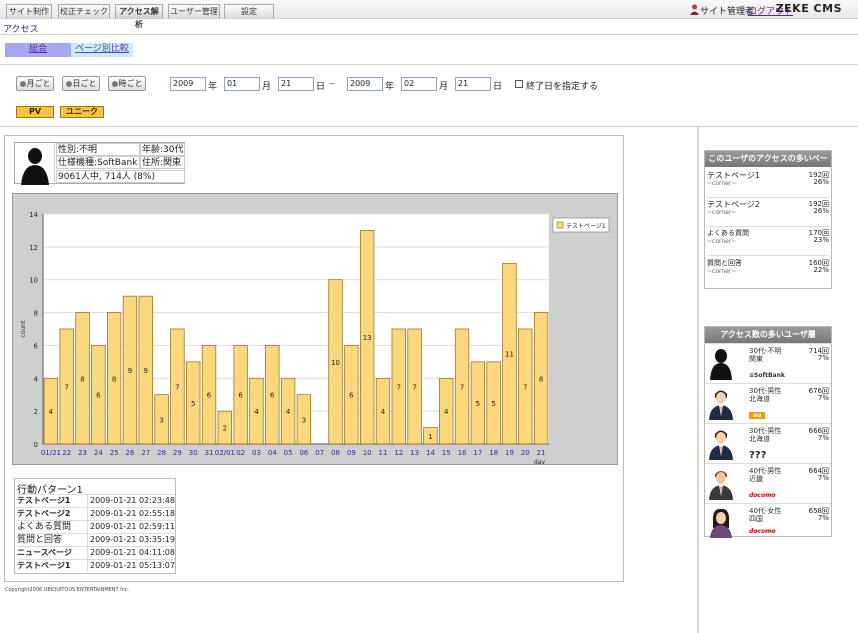 The height and width of the screenshot is (633, 858). I want to click on bar-value-label: 11, so click(509, 355).